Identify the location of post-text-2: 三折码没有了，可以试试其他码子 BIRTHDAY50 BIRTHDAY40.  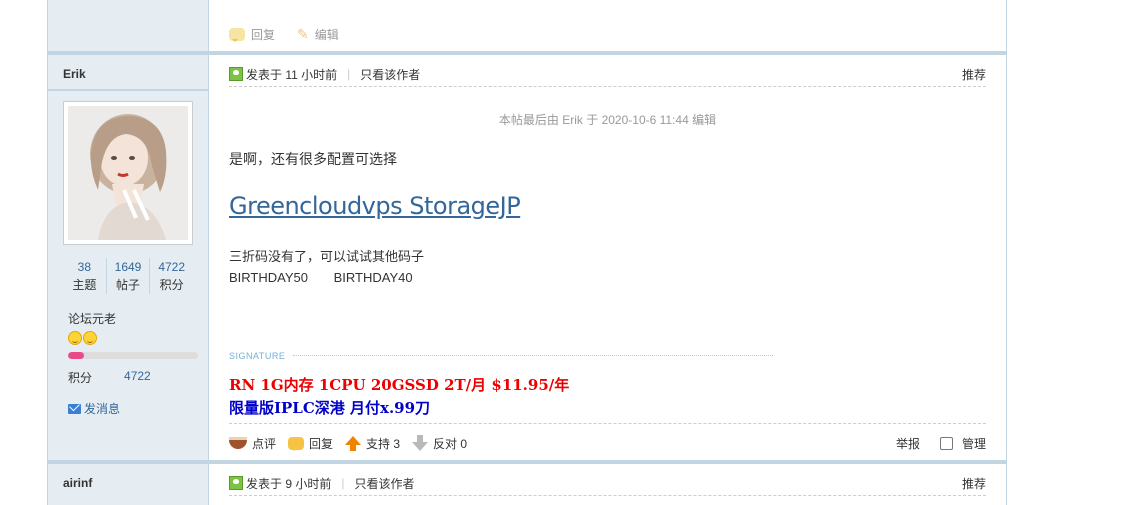
(332, 267).